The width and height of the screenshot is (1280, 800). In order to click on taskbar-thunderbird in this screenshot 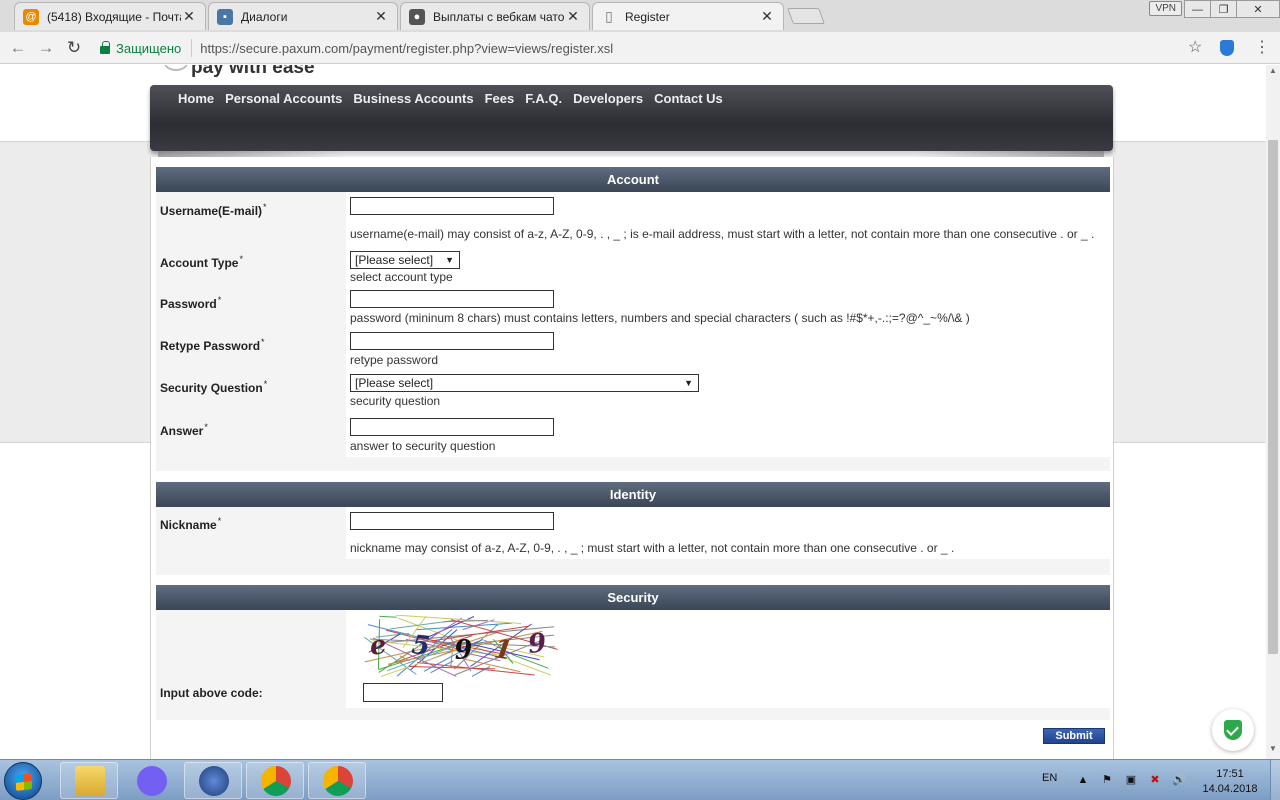, I will do `click(213, 780)`.